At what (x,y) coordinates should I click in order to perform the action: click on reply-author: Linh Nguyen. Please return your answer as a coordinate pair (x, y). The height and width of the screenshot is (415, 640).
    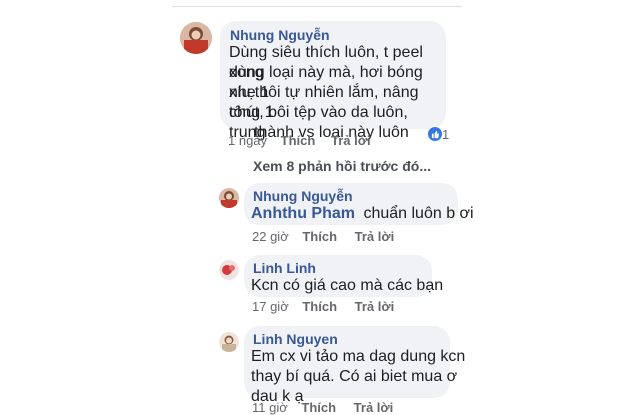
    Looking at the image, I should click on (295, 339).